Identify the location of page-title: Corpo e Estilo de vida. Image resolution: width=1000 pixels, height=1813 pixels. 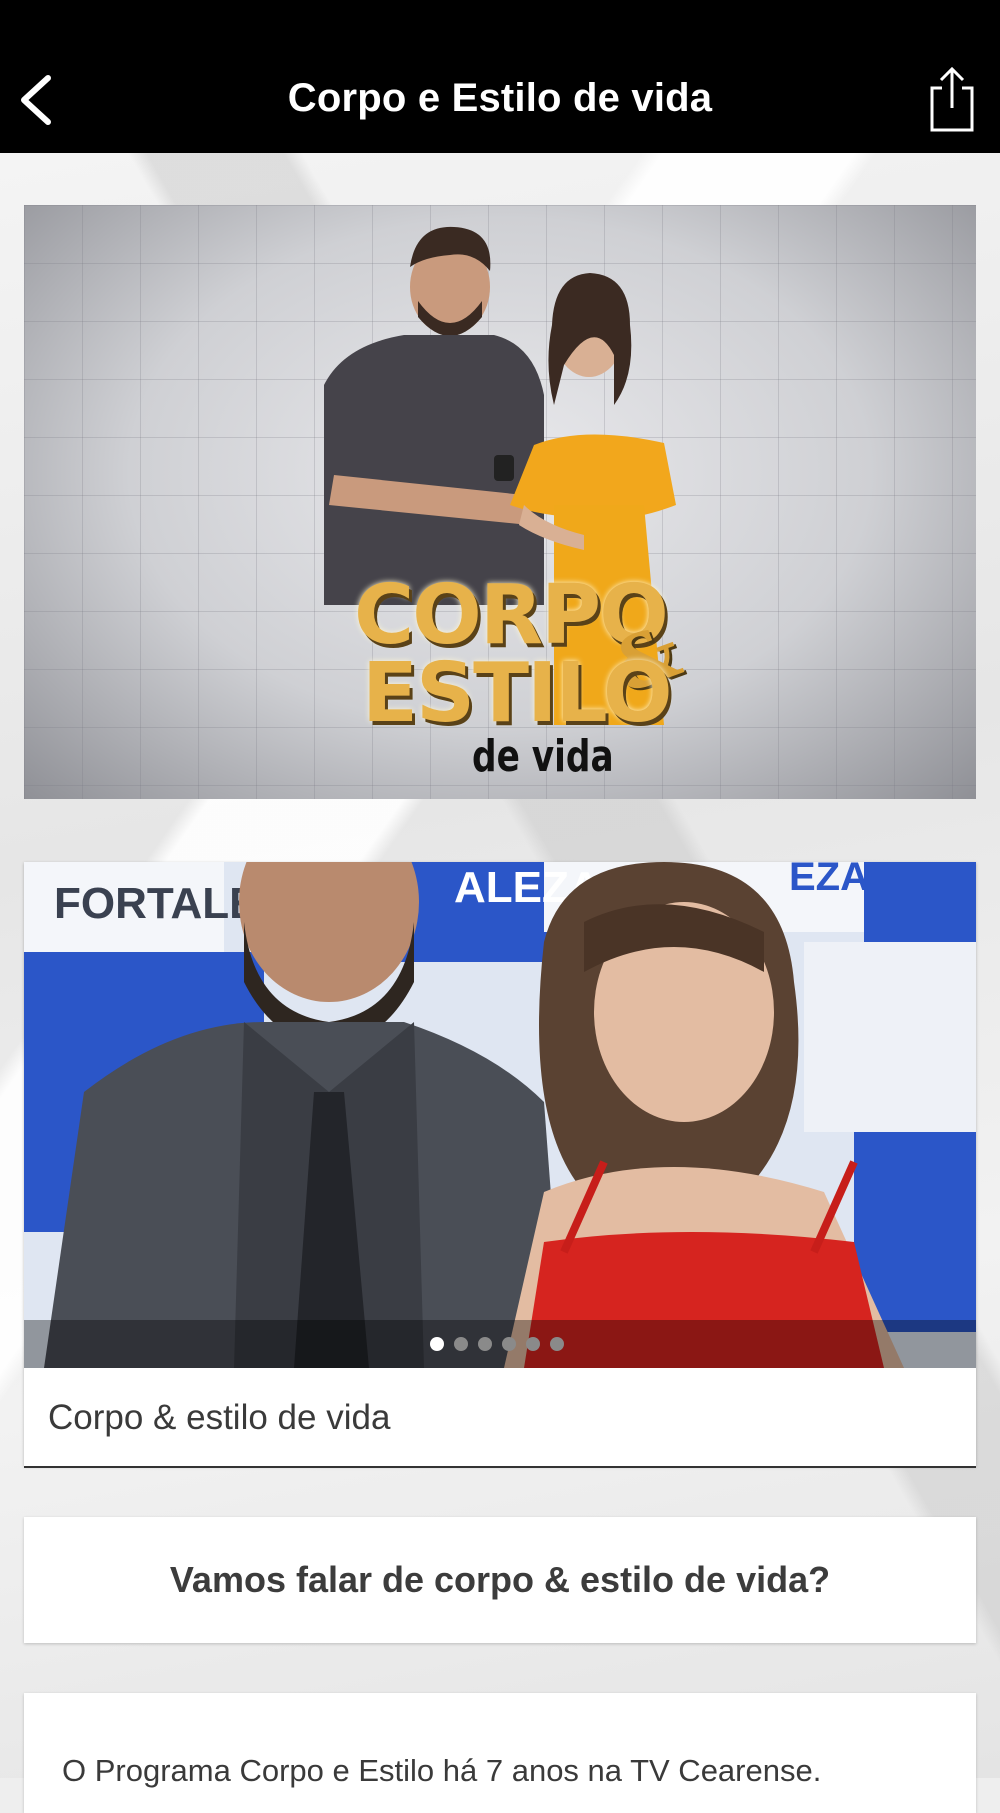
(500, 98).